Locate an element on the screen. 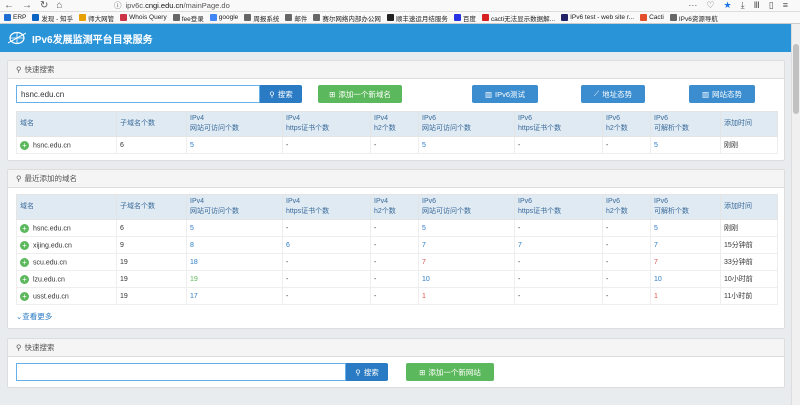  download-icon: ⤓ is located at coordinates (743, 5).